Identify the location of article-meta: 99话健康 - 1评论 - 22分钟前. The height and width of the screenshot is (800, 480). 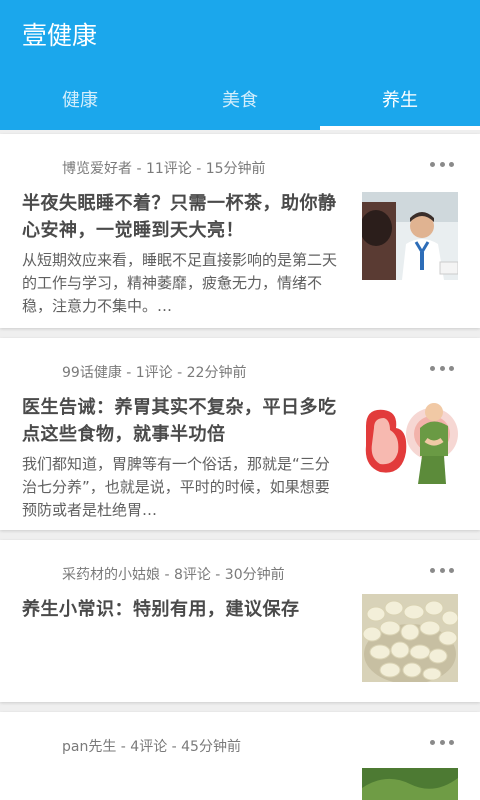
(154, 373).